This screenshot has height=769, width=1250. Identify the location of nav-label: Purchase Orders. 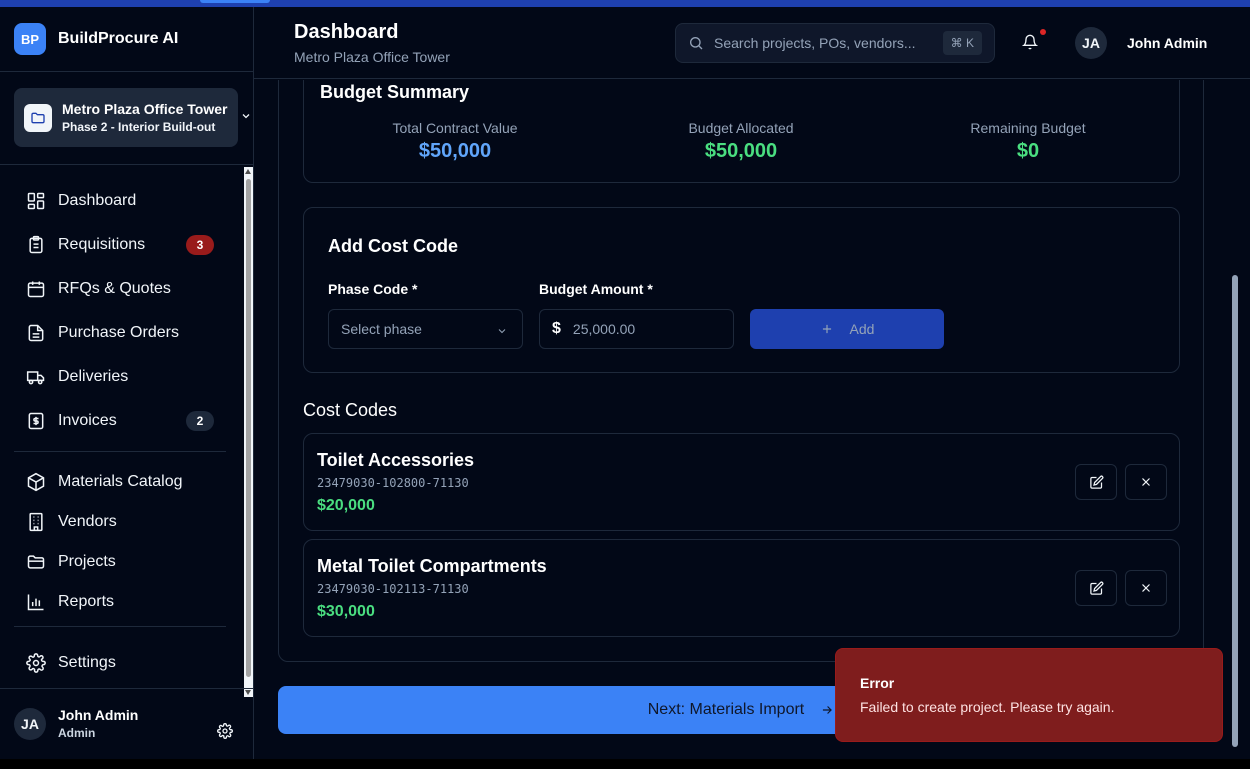
(118, 332).